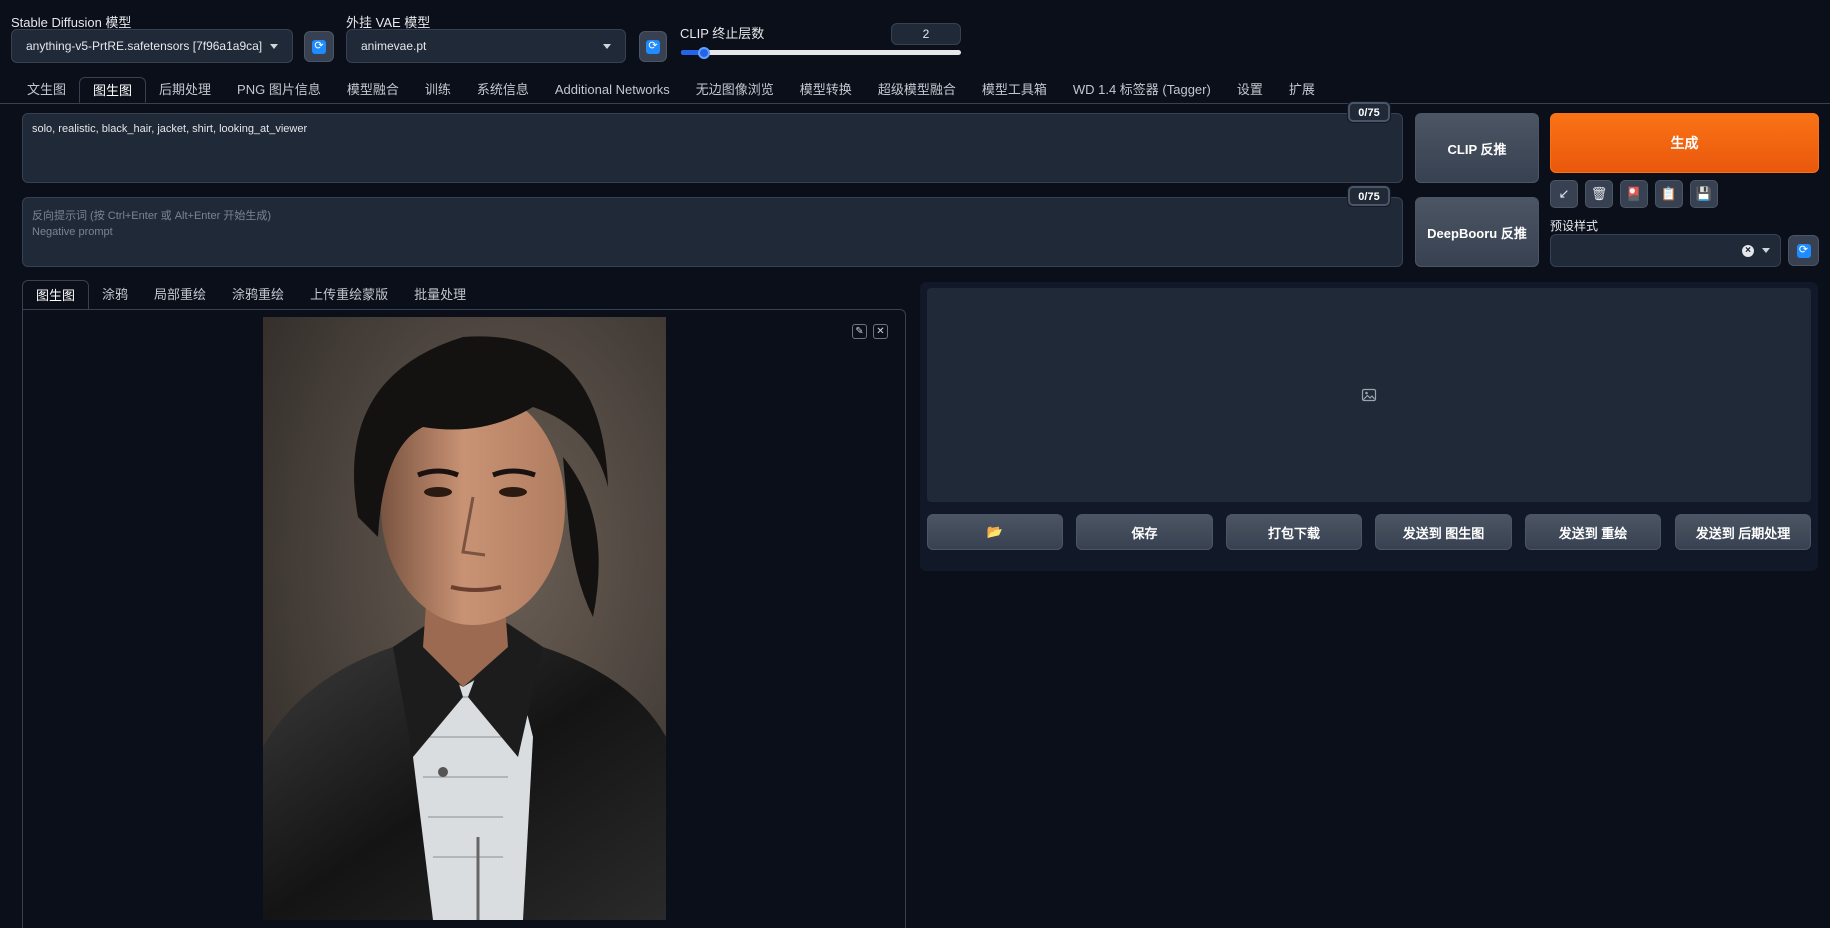 This screenshot has height=928, width=1830. I want to click on vae-dropdown: animevae.pt, so click(486, 46).